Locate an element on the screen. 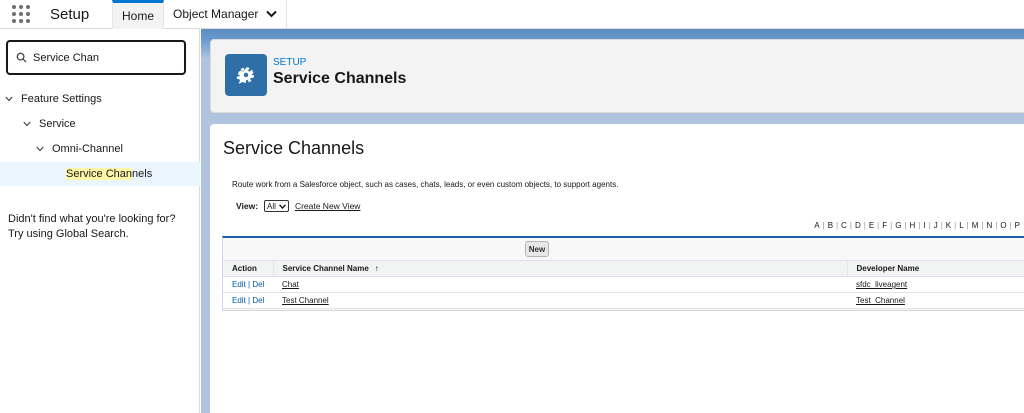  header-eyebrow: SETUP is located at coordinates (290, 62).